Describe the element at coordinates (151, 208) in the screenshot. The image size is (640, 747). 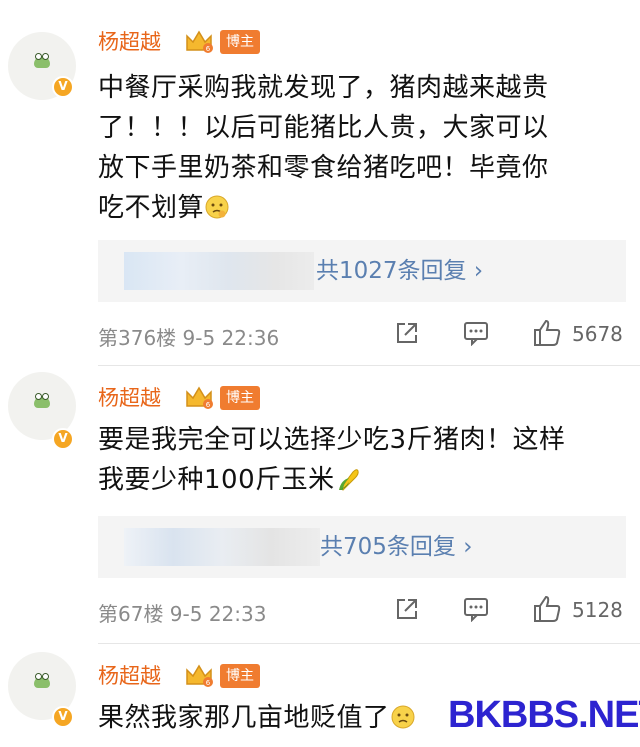
I see `comment-text-line: 吃不划算` at that location.